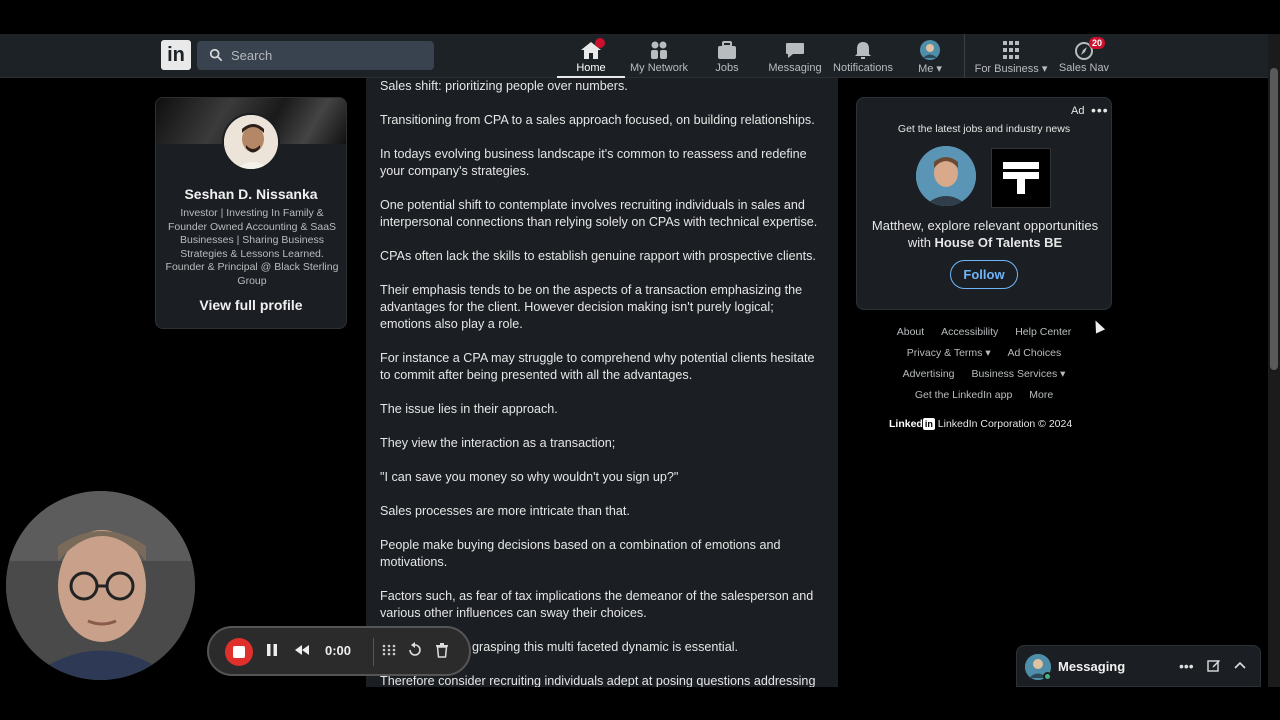 The height and width of the screenshot is (720, 1280). I want to click on network-icon, so click(659, 50).